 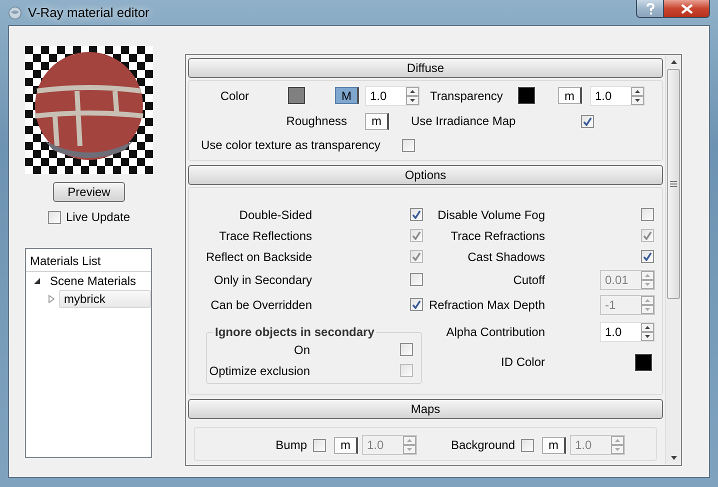 What do you see at coordinates (425, 409) in the screenshot?
I see `section-header: Maps` at bounding box center [425, 409].